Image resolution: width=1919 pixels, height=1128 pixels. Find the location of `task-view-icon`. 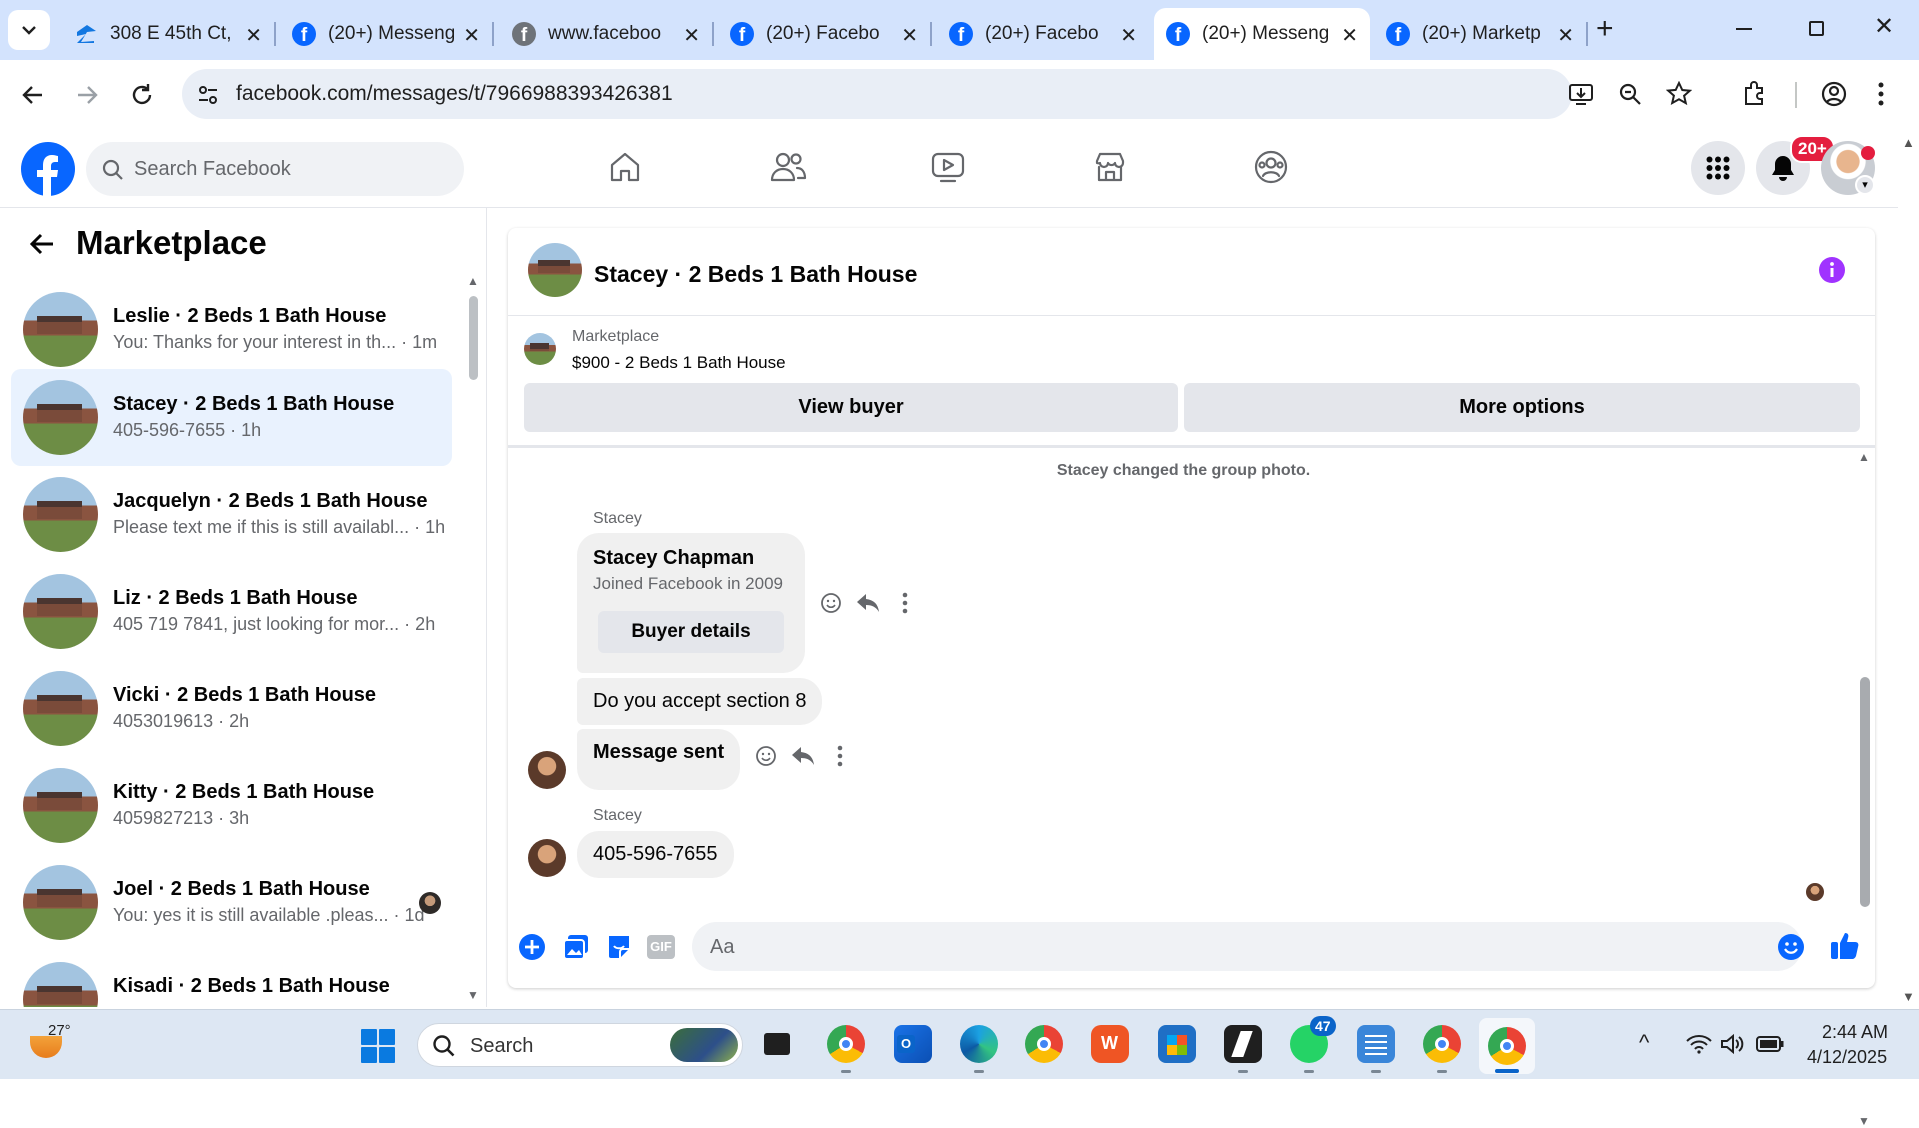

task-view-icon is located at coordinates (779, 1044).